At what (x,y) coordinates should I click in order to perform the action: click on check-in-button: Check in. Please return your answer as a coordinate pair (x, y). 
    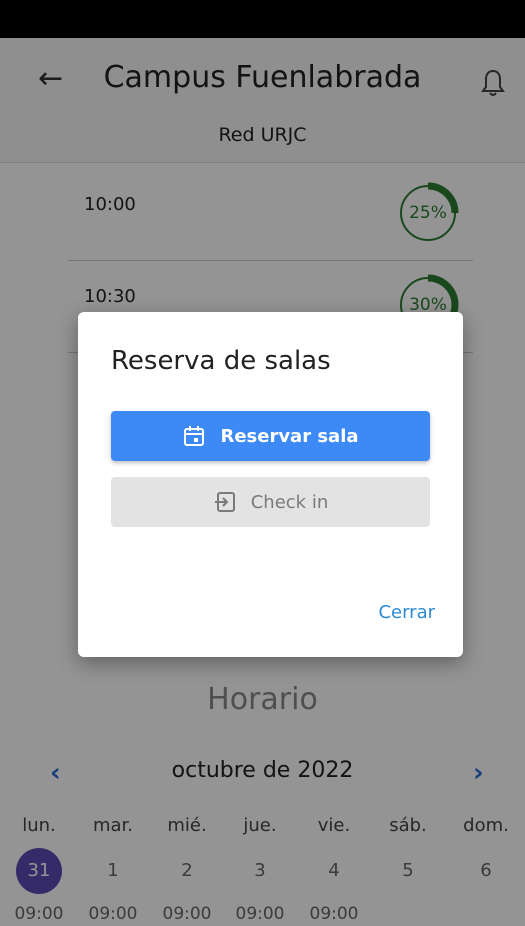
    Looking at the image, I should click on (270, 502).